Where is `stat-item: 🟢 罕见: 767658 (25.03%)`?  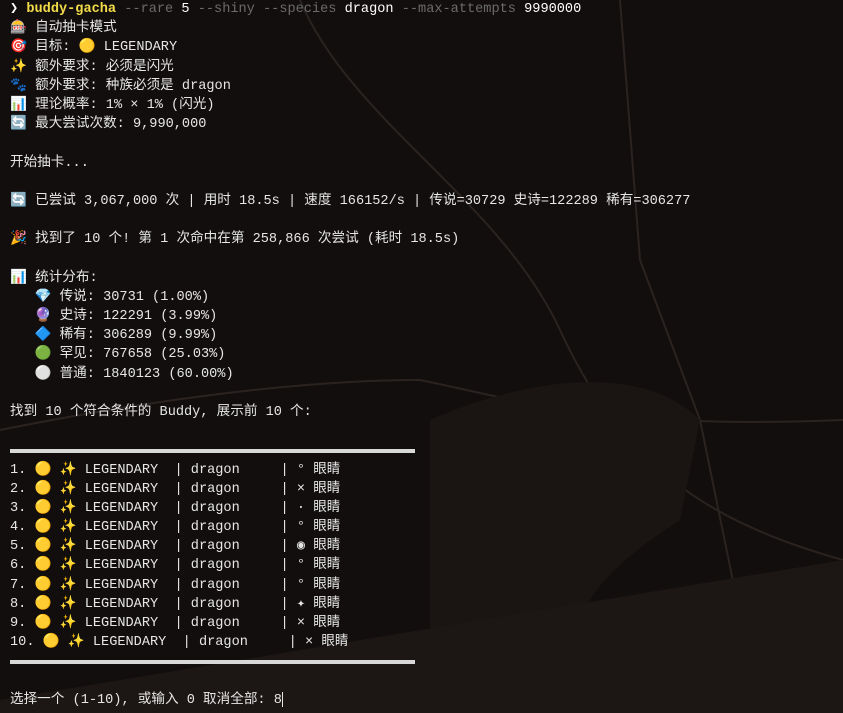
stat-item: 🟢 罕见: 767658 (25.03%) is located at coordinates (130, 355).